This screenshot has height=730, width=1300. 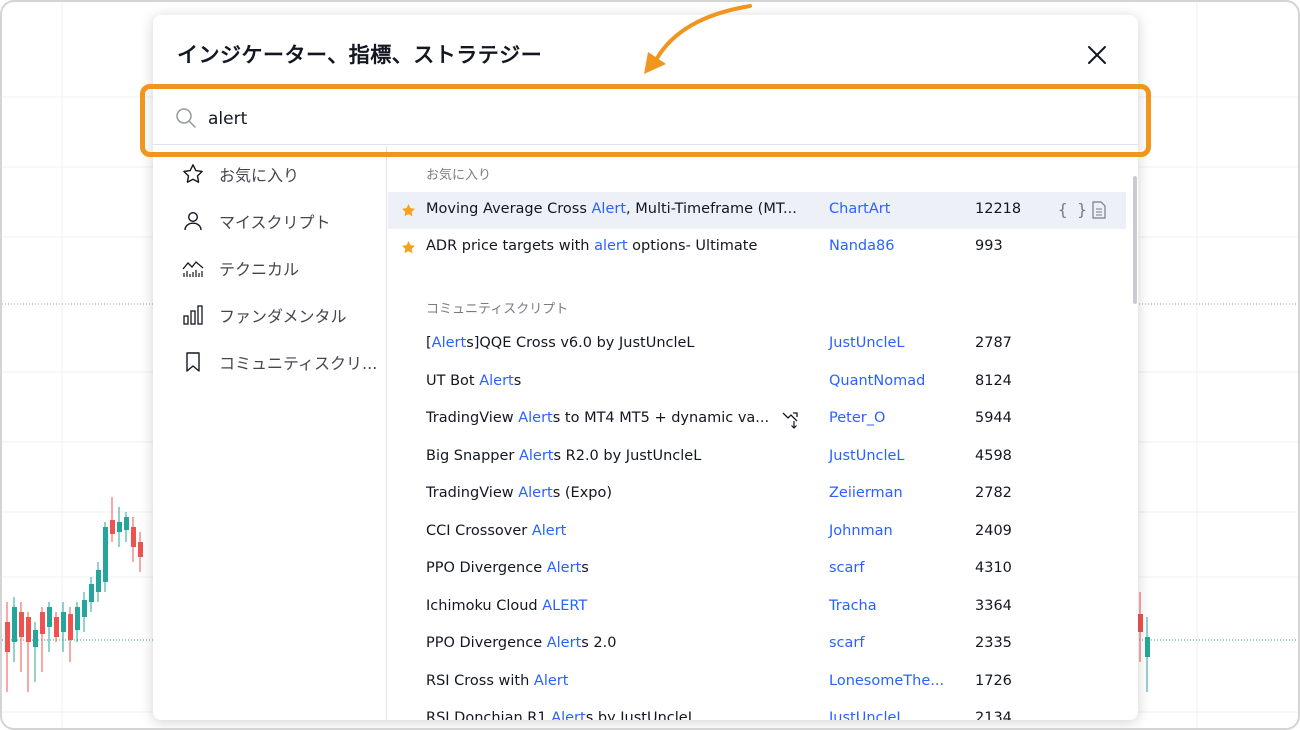 What do you see at coordinates (193, 174) in the screenshot?
I see `star-outline-icon` at bounding box center [193, 174].